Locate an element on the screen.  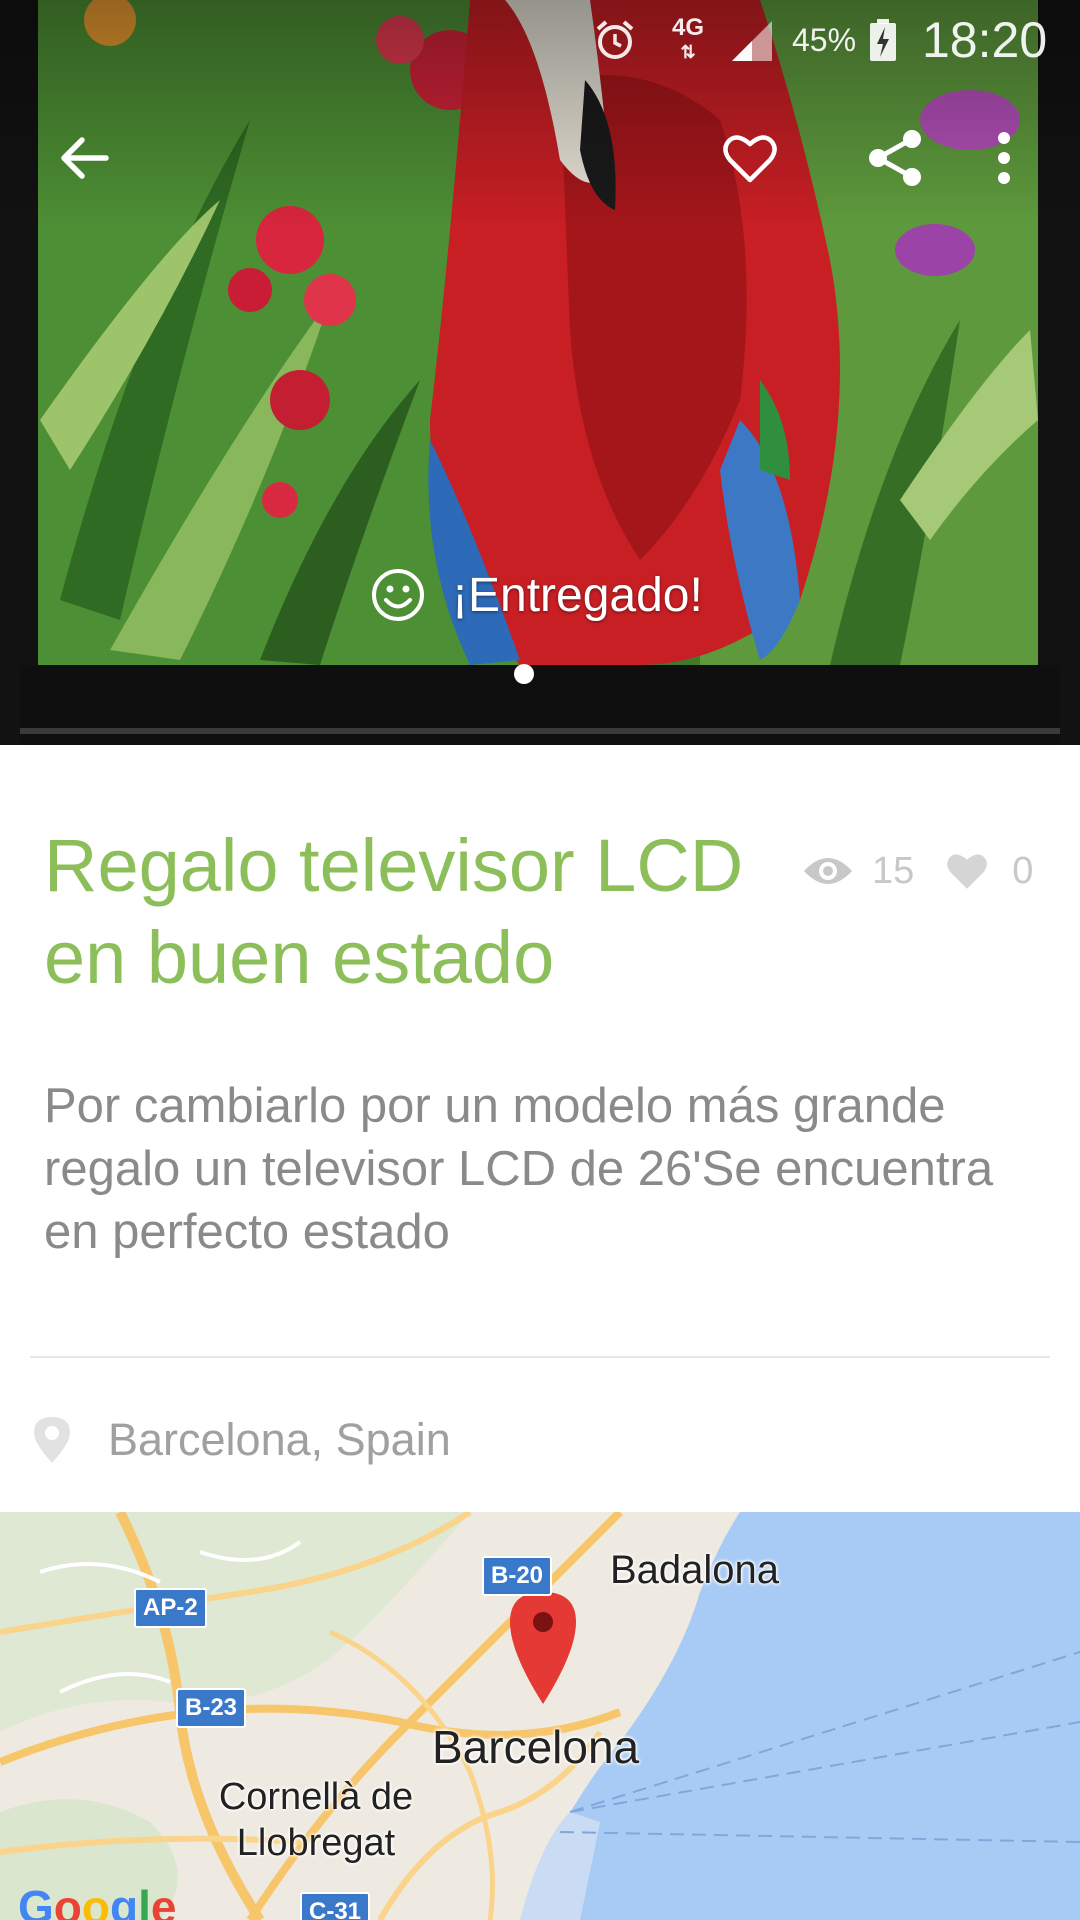
favorite-button is located at coordinates (750, 158).